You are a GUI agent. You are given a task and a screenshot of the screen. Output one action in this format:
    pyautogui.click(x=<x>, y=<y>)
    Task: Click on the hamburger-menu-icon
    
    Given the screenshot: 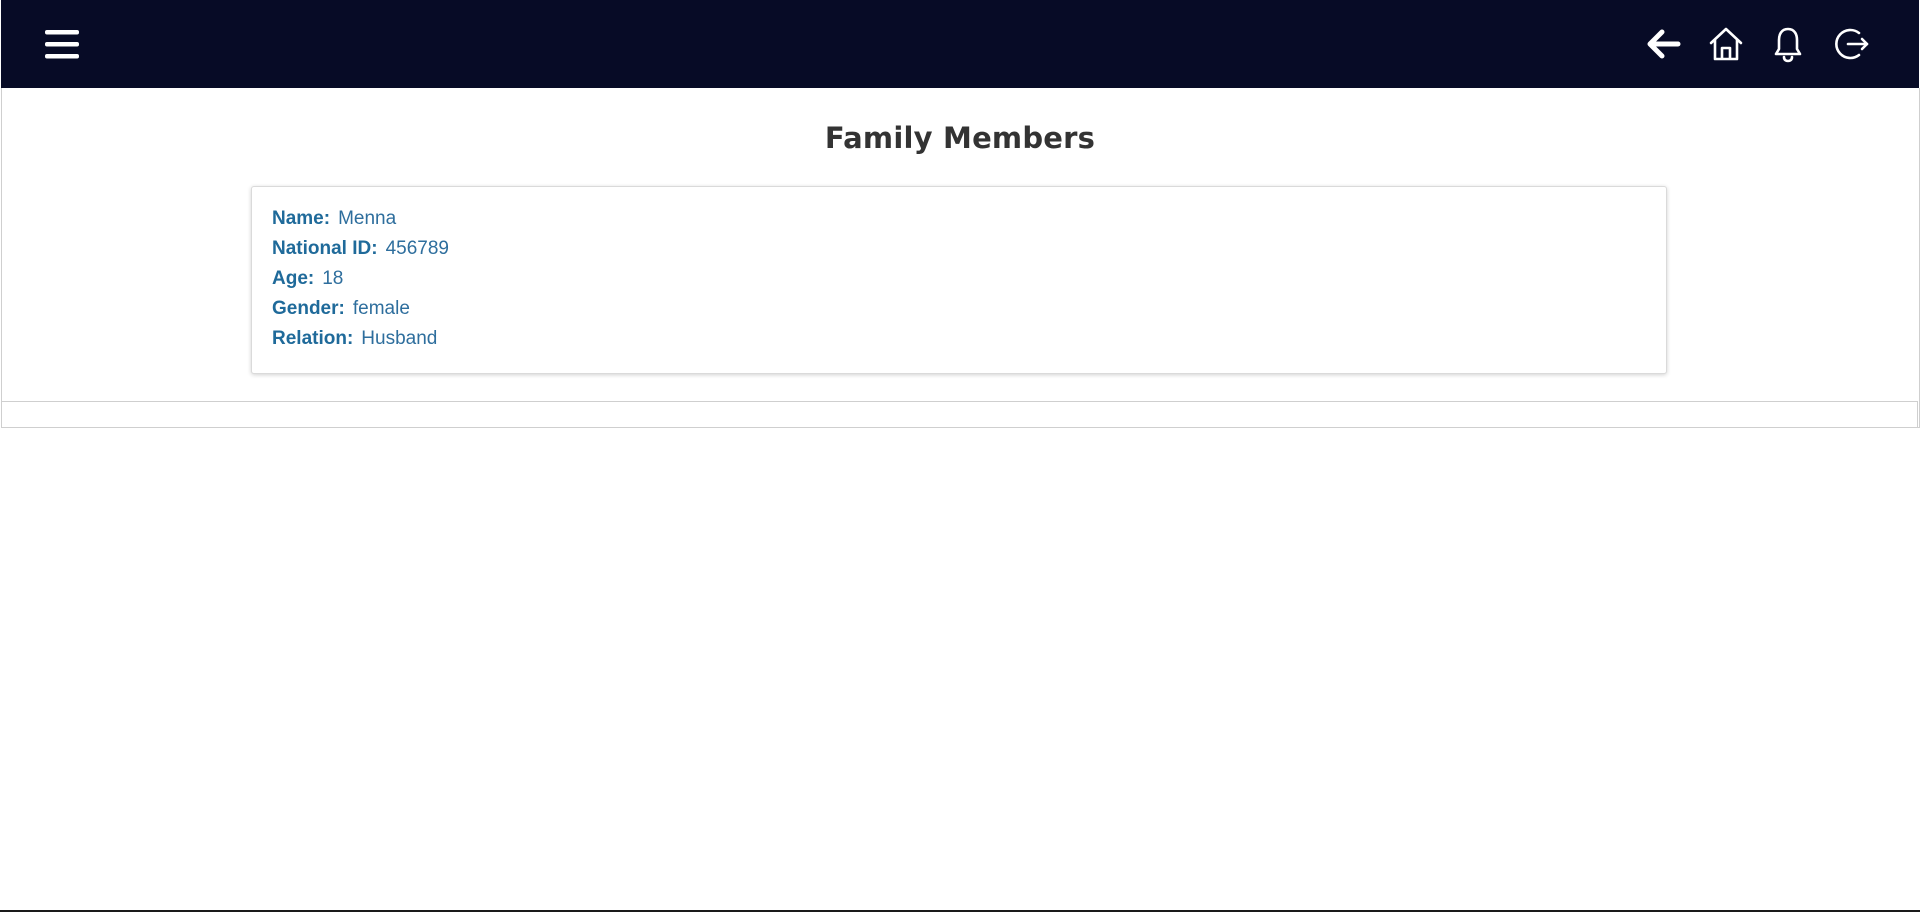 What is the action you would take?
    pyautogui.click(x=62, y=44)
    